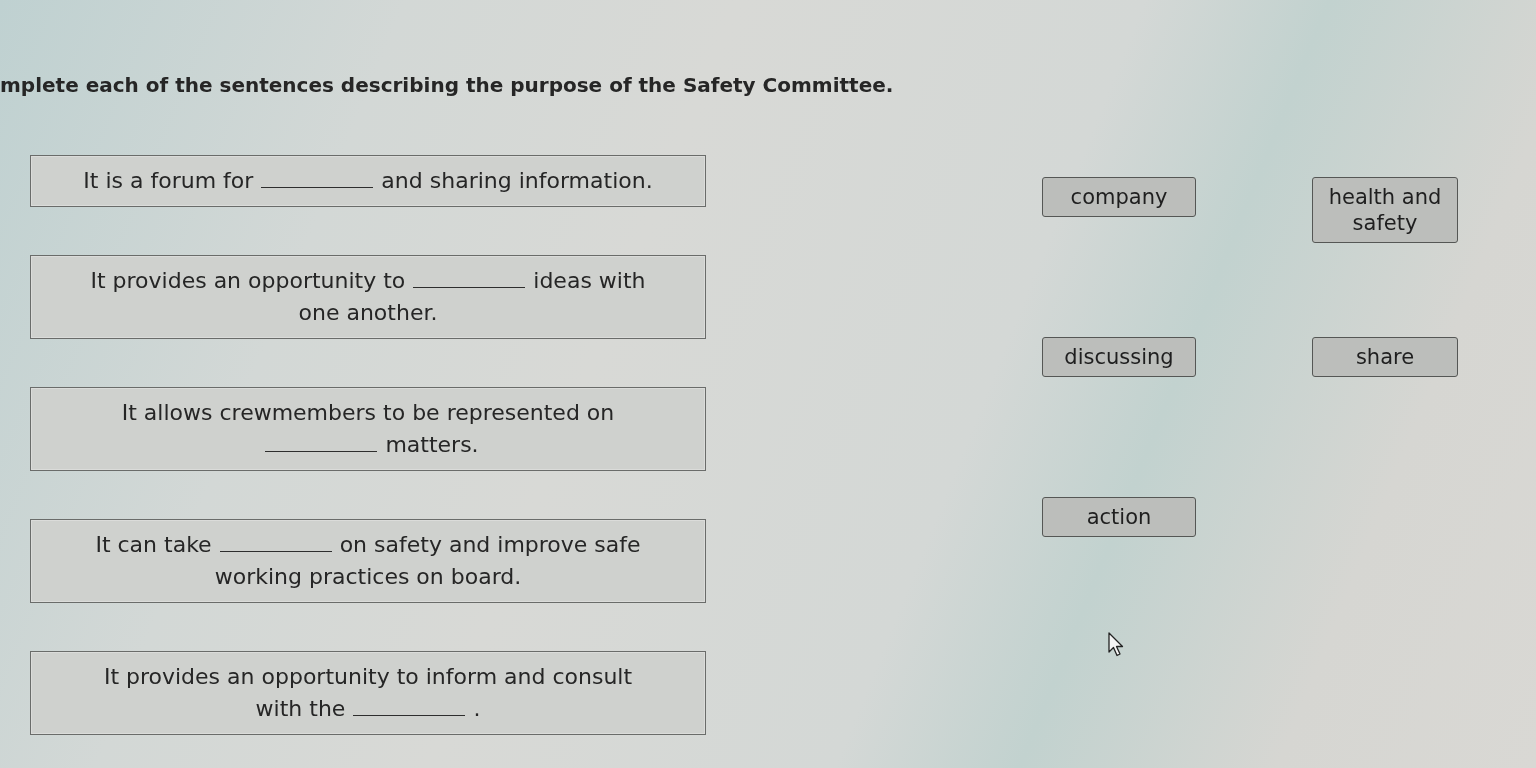 This screenshot has width=1536, height=768. Describe the element at coordinates (432, 445) in the screenshot. I see `sentence-text: matters.` at that location.